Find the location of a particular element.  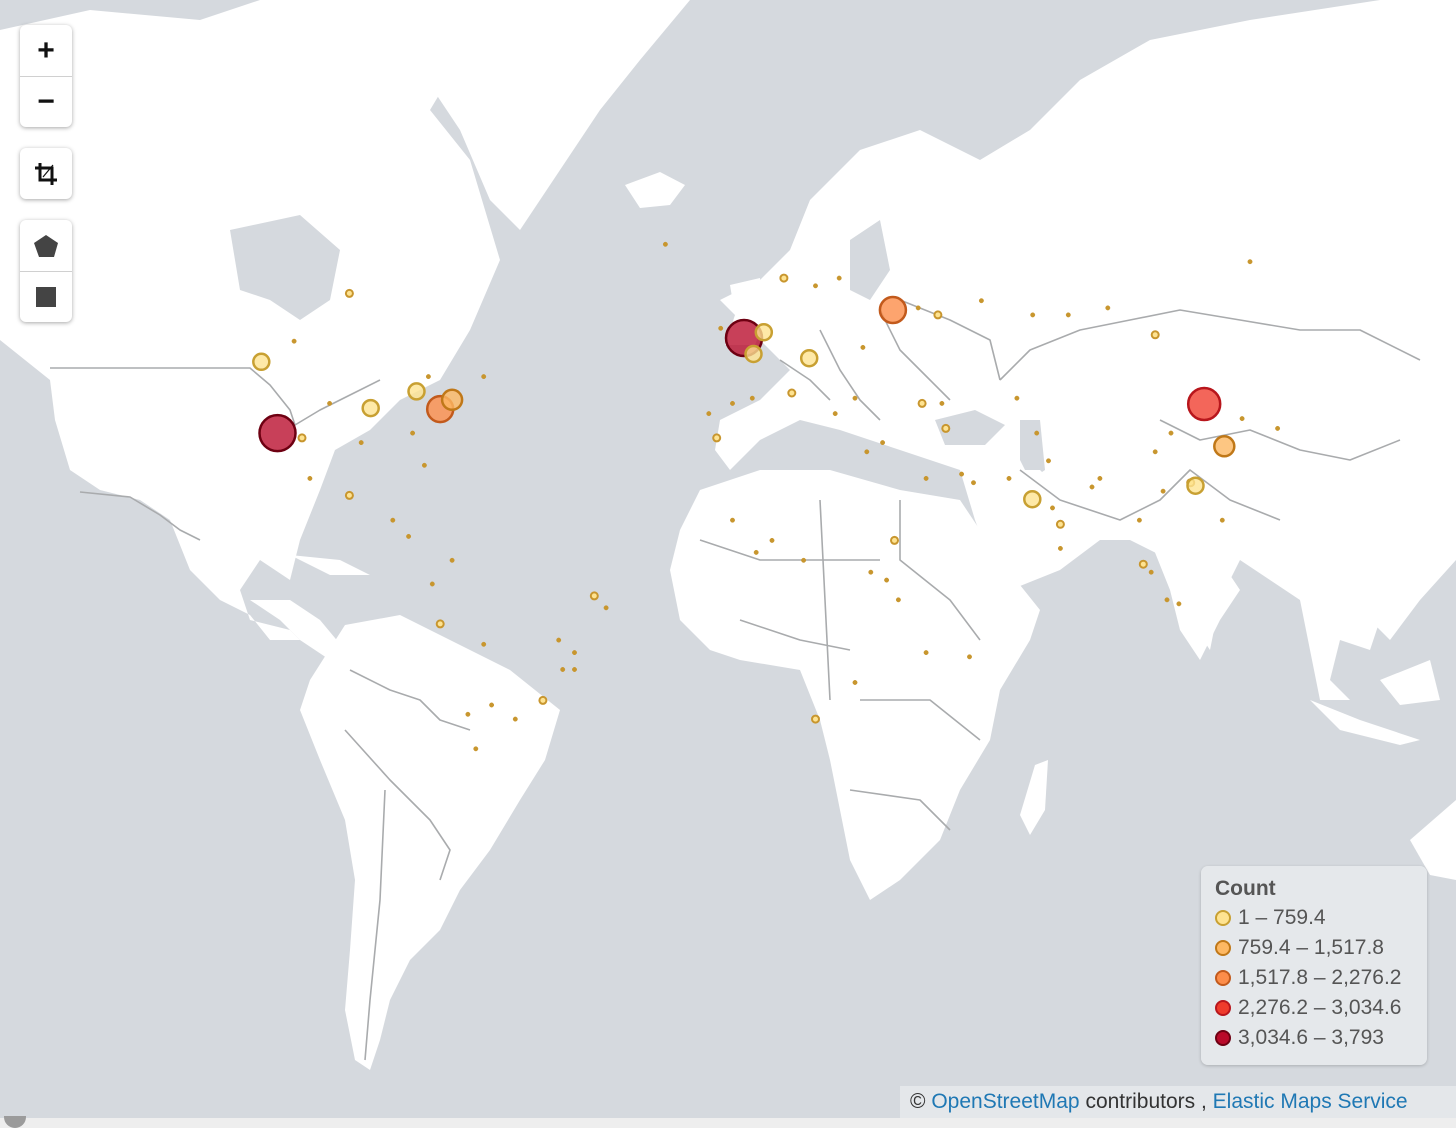

marker-shanghai is located at coordinates (1224, 446).